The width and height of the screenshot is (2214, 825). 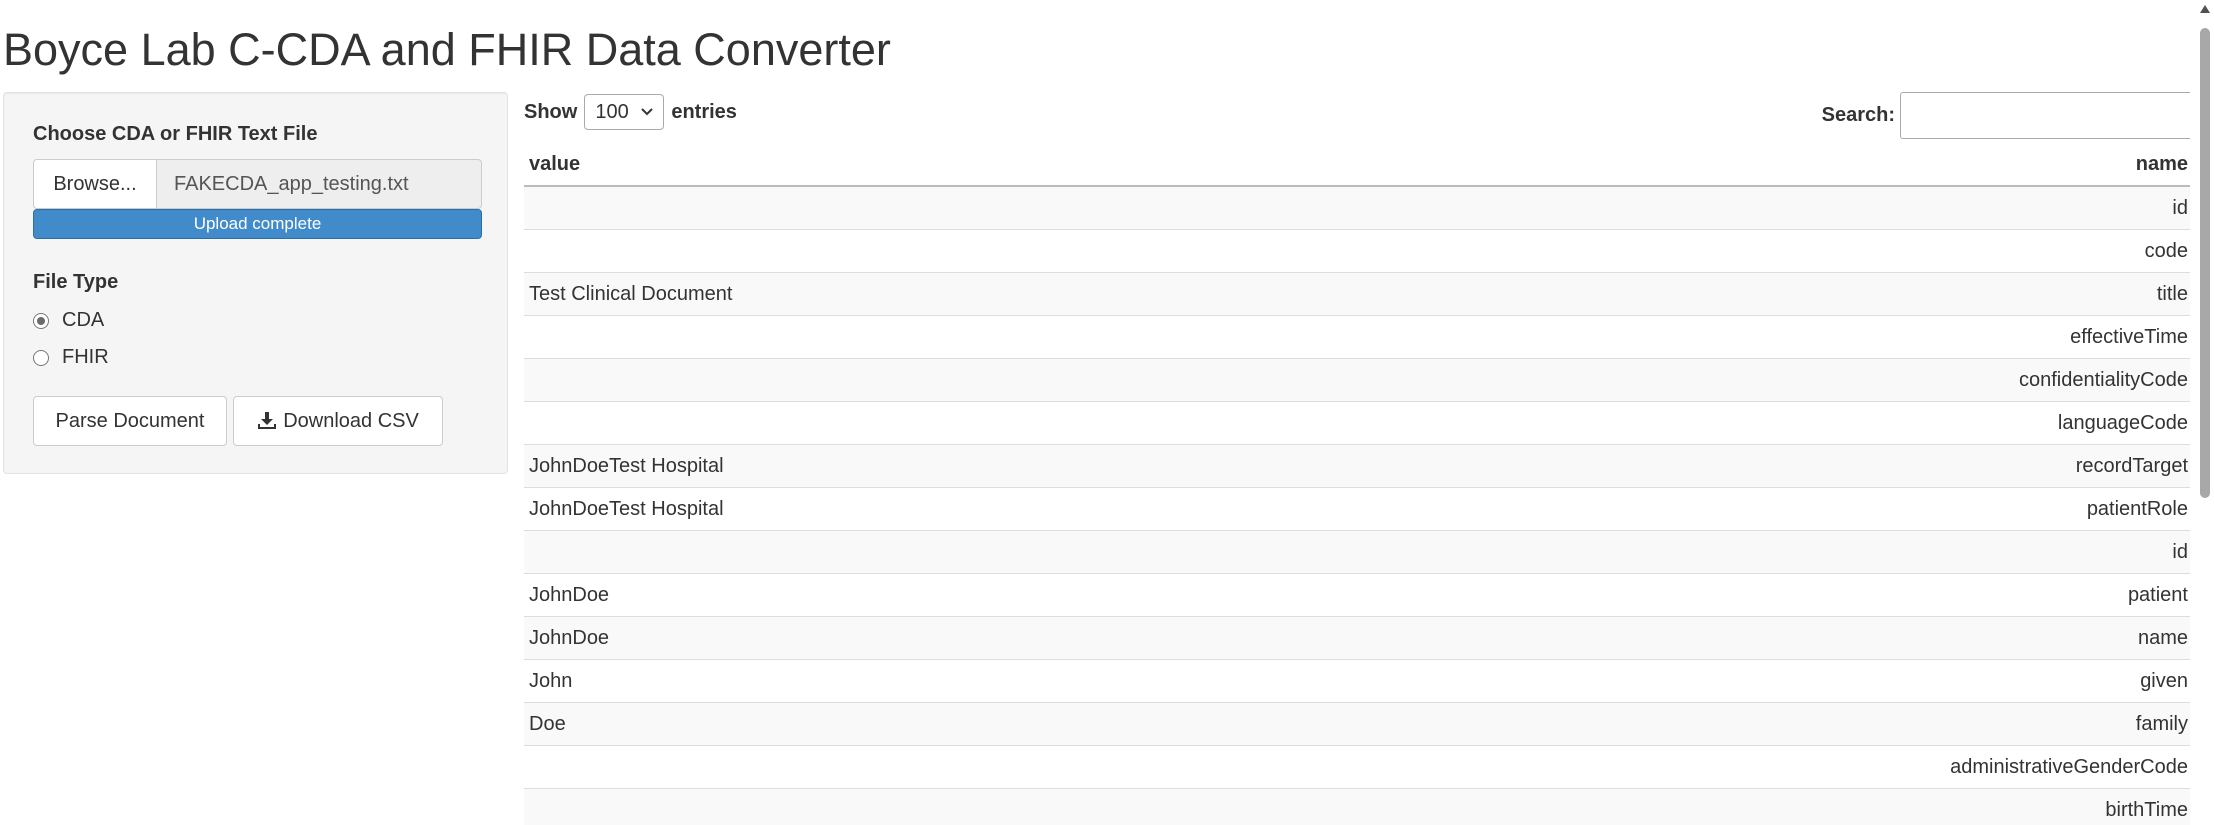 I want to click on upload-progress-bar: Upload complete, so click(x=257, y=224).